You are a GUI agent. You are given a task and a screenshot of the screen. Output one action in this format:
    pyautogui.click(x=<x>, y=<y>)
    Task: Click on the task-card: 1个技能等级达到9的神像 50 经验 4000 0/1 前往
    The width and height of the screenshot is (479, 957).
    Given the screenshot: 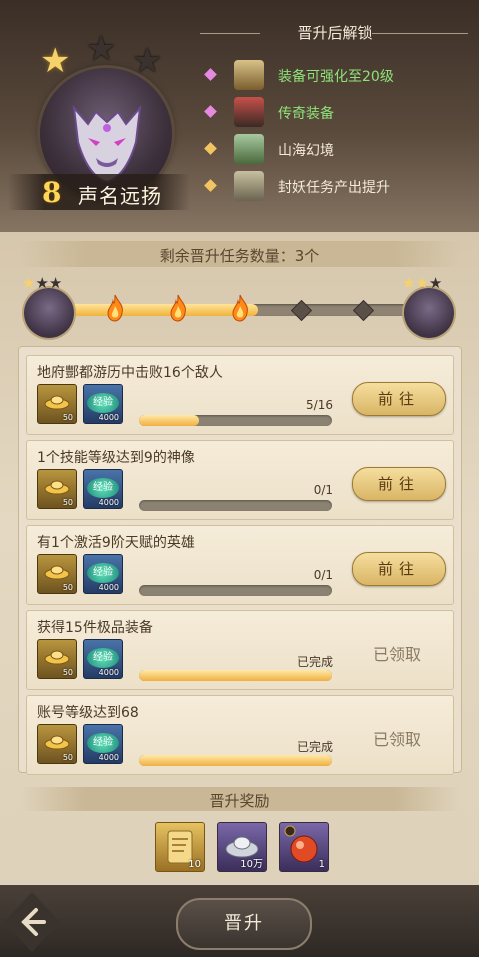 What is the action you would take?
    pyautogui.click(x=240, y=480)
    